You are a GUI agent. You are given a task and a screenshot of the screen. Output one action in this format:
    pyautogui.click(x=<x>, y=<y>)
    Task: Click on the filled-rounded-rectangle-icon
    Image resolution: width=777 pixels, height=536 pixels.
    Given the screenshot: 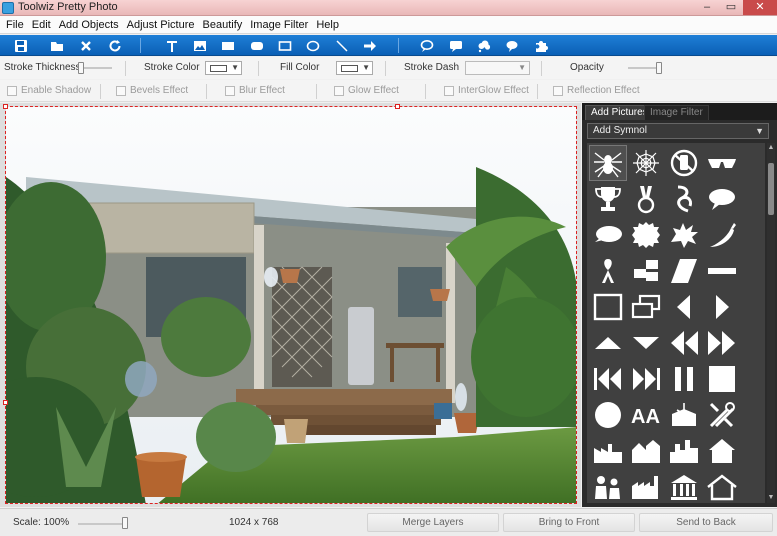 What is the action you would take?
    pyautogui.click(x=257, y=45)
    